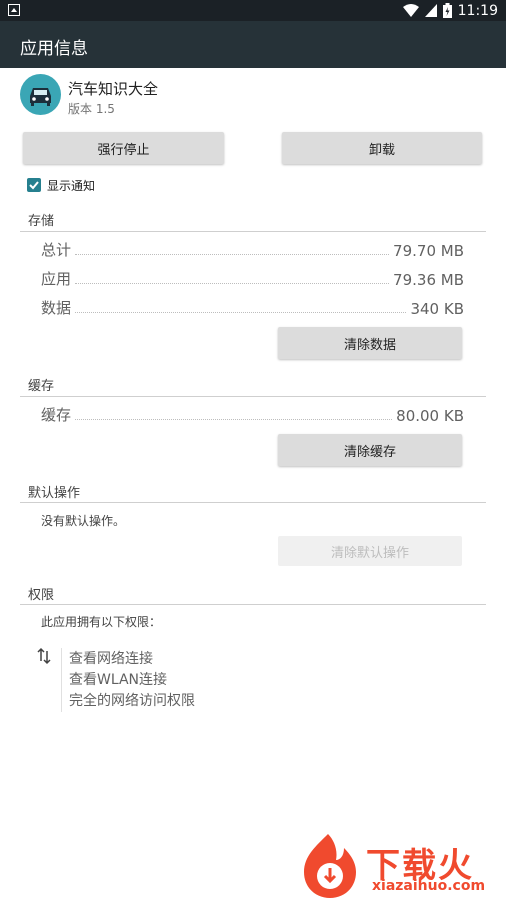 This screenshot has height=900, width=506. Describe the element at coordinates (54, 49) in the screenshot. I see `page-title: 应用信息` at that location.